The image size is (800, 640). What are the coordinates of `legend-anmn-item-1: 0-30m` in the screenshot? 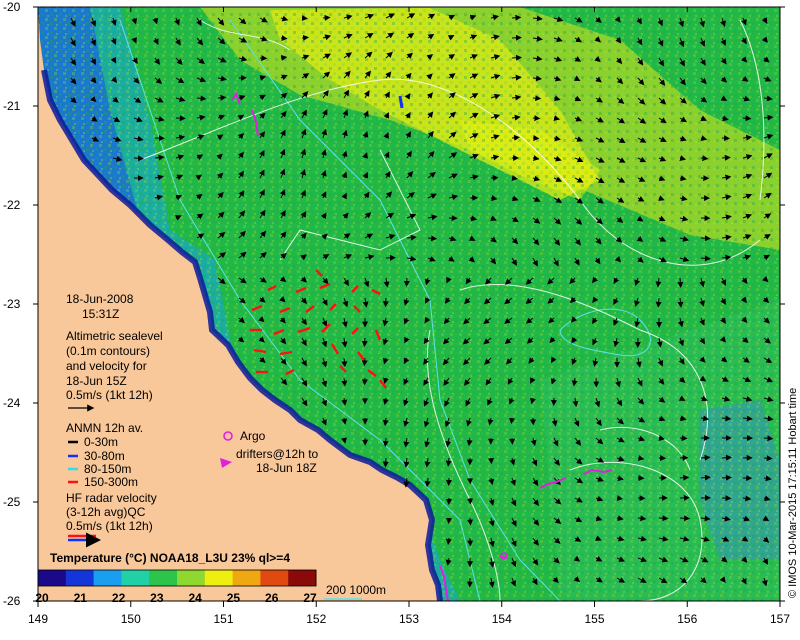 It's located at (101, 442).